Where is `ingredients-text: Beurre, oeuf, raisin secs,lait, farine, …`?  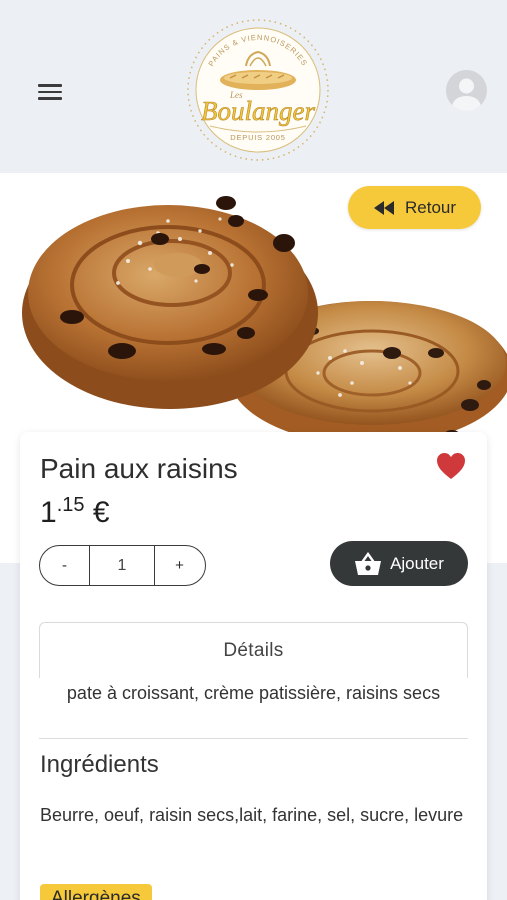
ingredients-text: Beurre, oeuf, raisin secs,lait, farine, … is located at coordinates (252, 815).